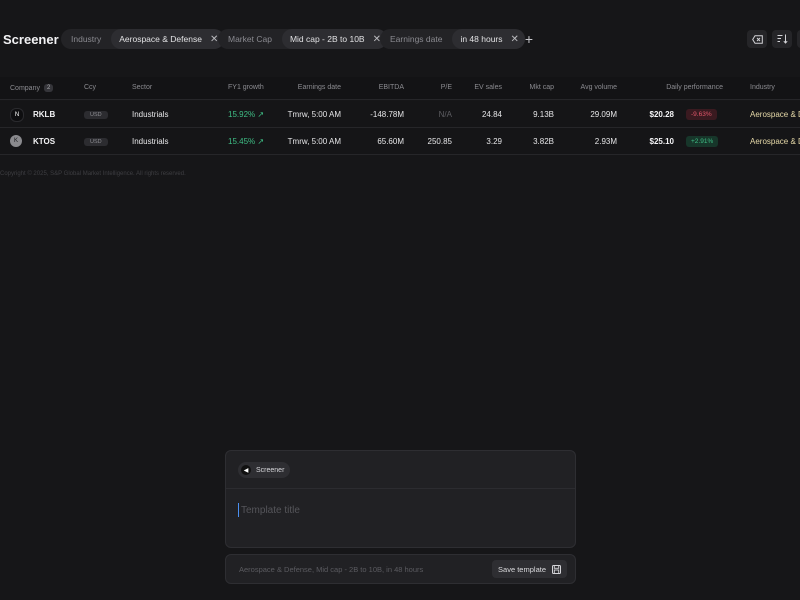 The height and width of the screenshot is (600, 800). I want to click on clear-filters-button, so click(757, 39).